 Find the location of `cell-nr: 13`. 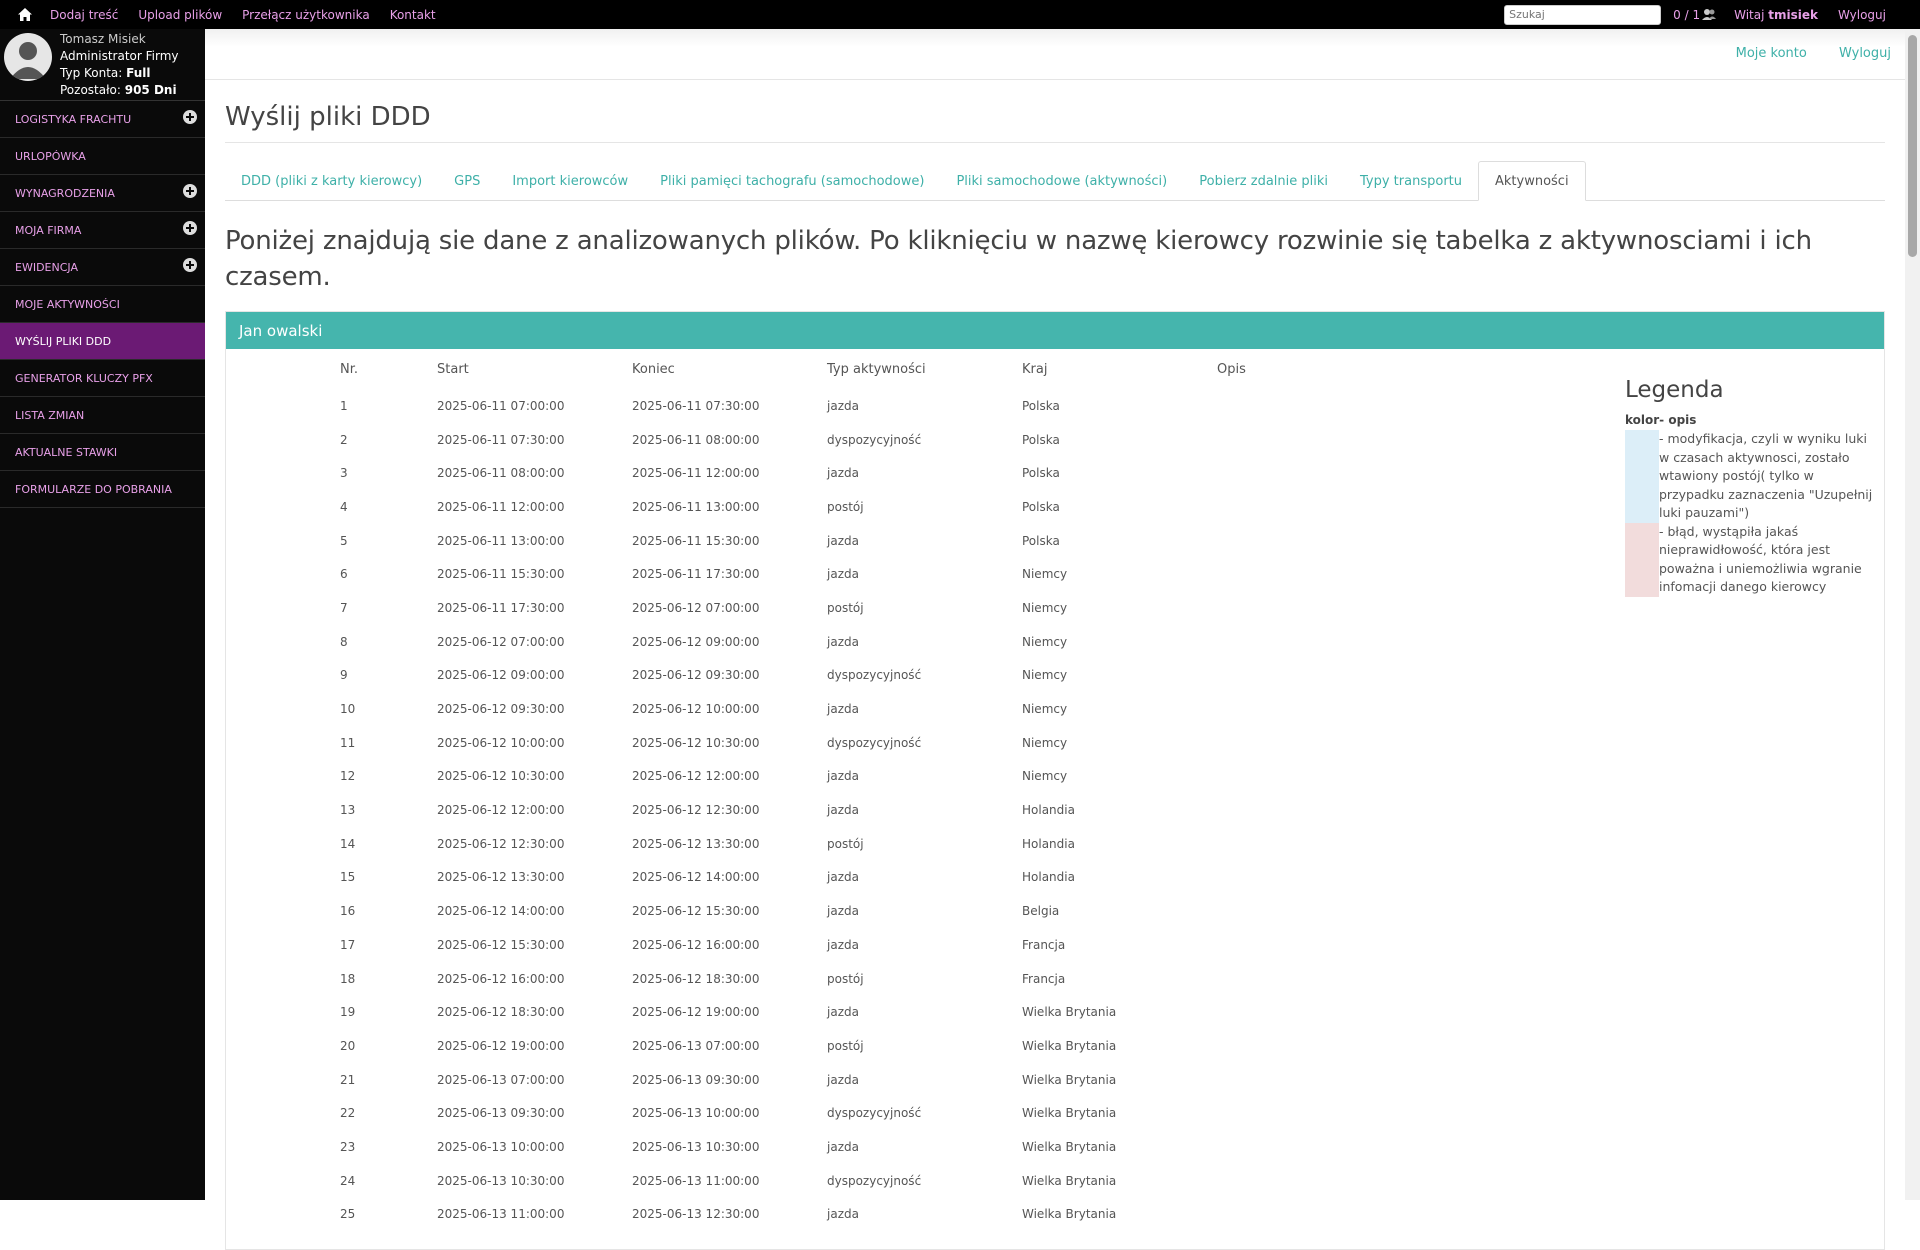

cell-nr: 13 is located at coordinates (348, 810).